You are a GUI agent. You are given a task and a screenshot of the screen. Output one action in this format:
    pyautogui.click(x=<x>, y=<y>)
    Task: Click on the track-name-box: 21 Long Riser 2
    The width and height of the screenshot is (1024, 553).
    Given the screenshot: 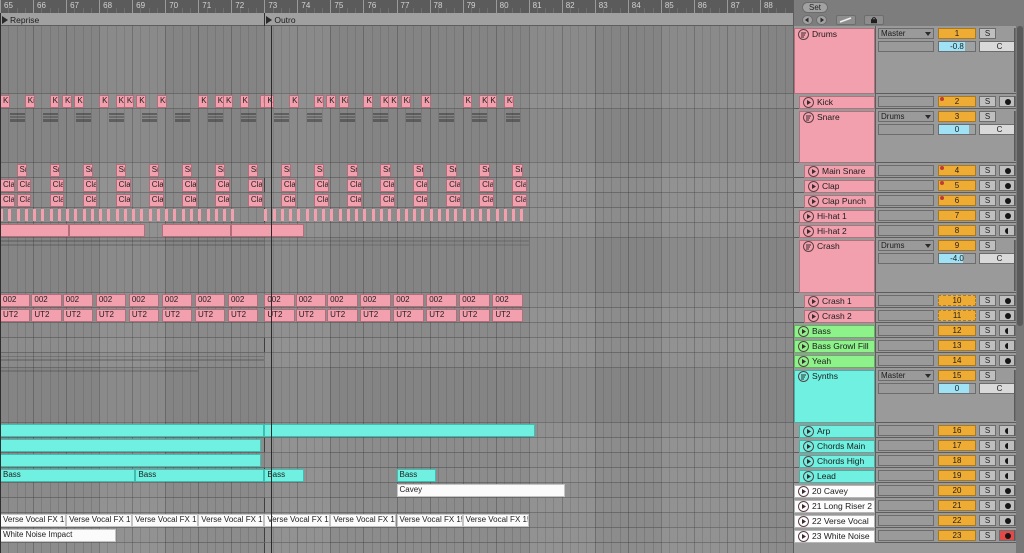 What is the action you would take?
    pyautogui.click(x=835, y=505)
    